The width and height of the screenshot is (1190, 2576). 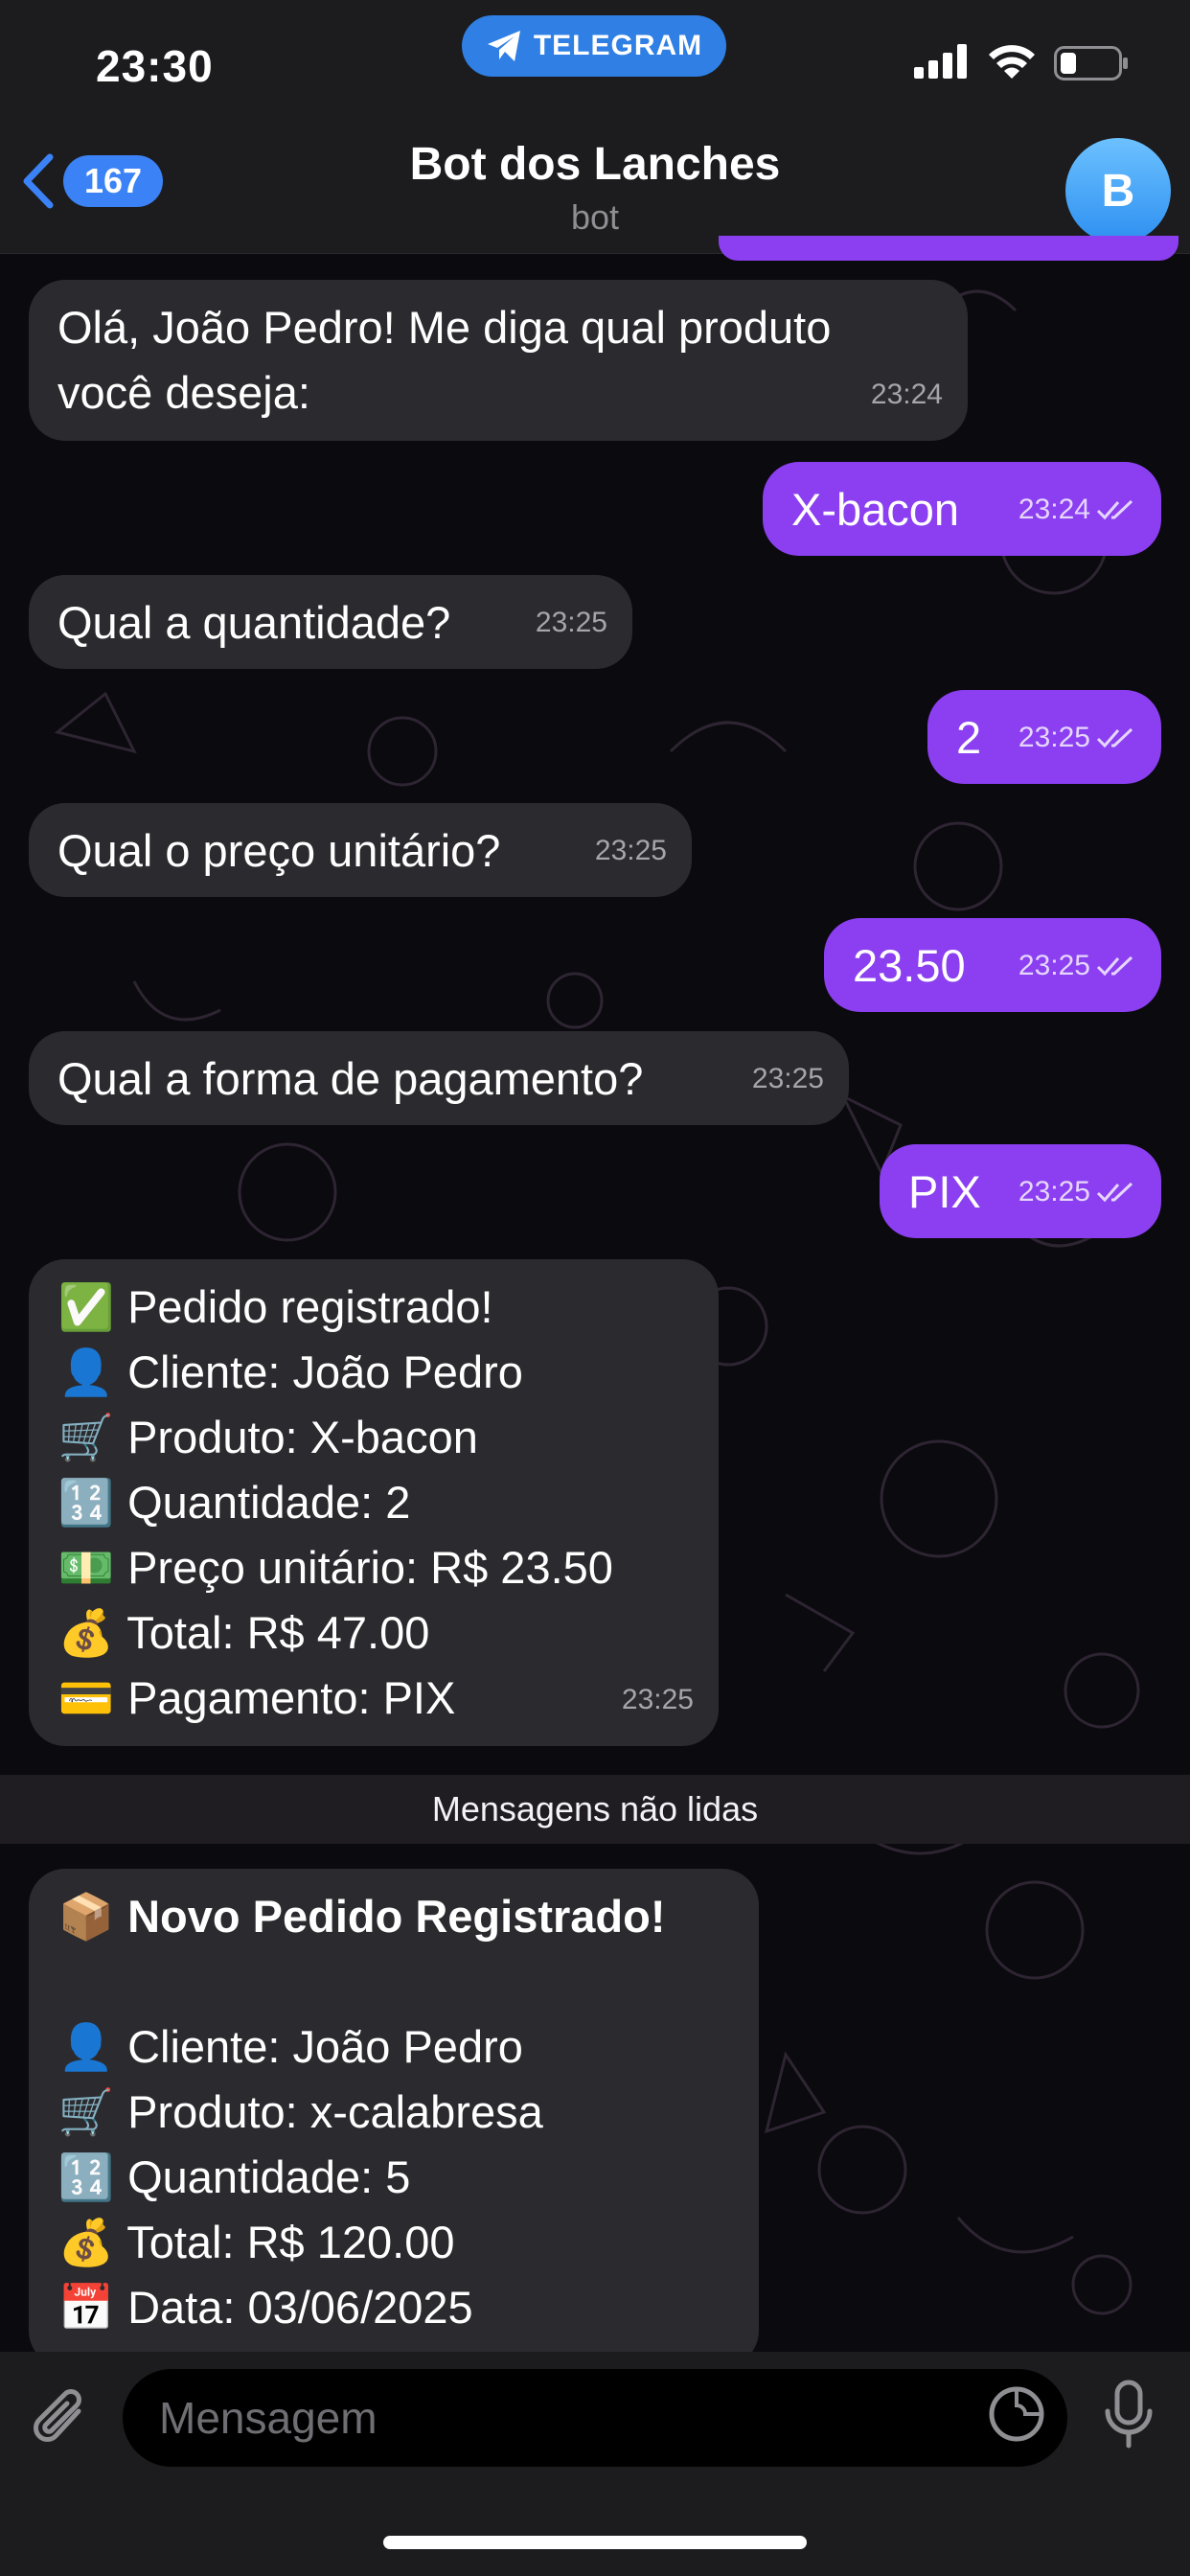 I want to click on message-incoming: Qual o preço unitário? 23:25, so click(x=360, y=850).